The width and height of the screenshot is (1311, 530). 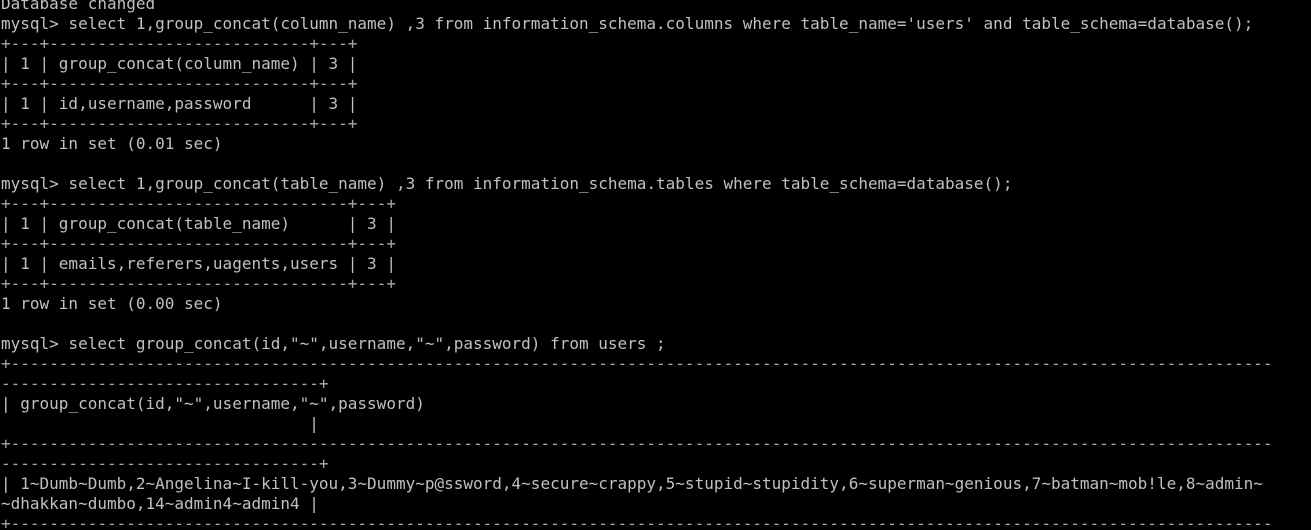 I want to click on result-summary: 1 row in set (0.00 sec), so click(x=112, y=303).